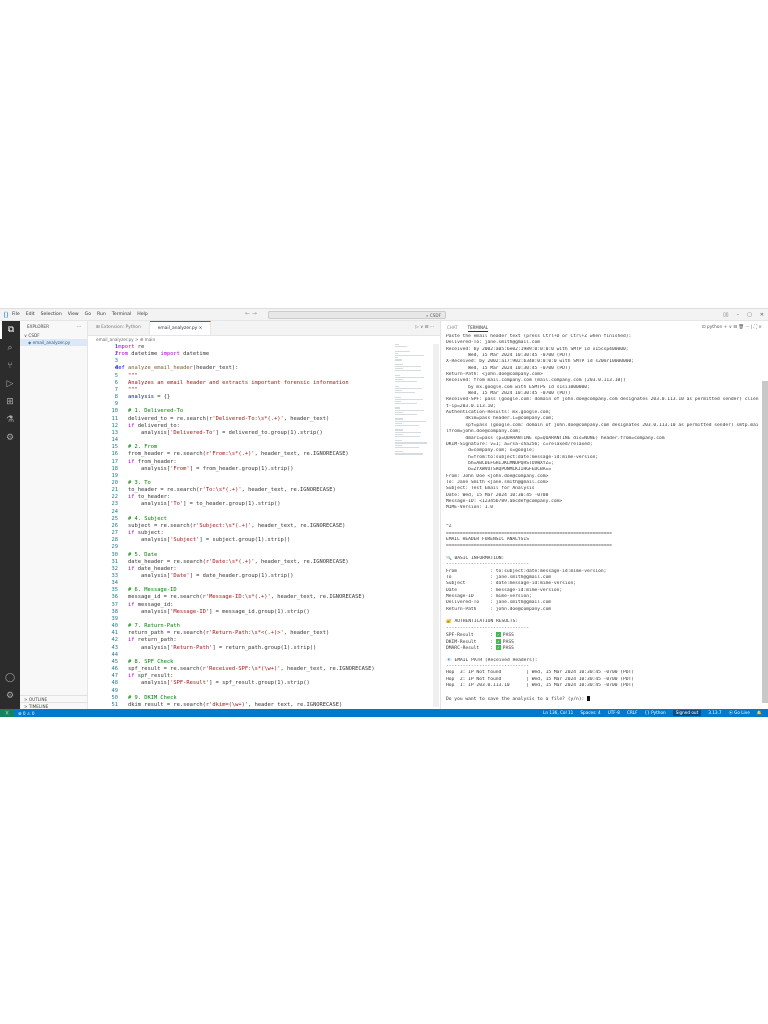 This screenshot has width=768, height=1024. I want to click on breadcrumb: email_analyzer.py > ⊕ main, so click(125, 339).